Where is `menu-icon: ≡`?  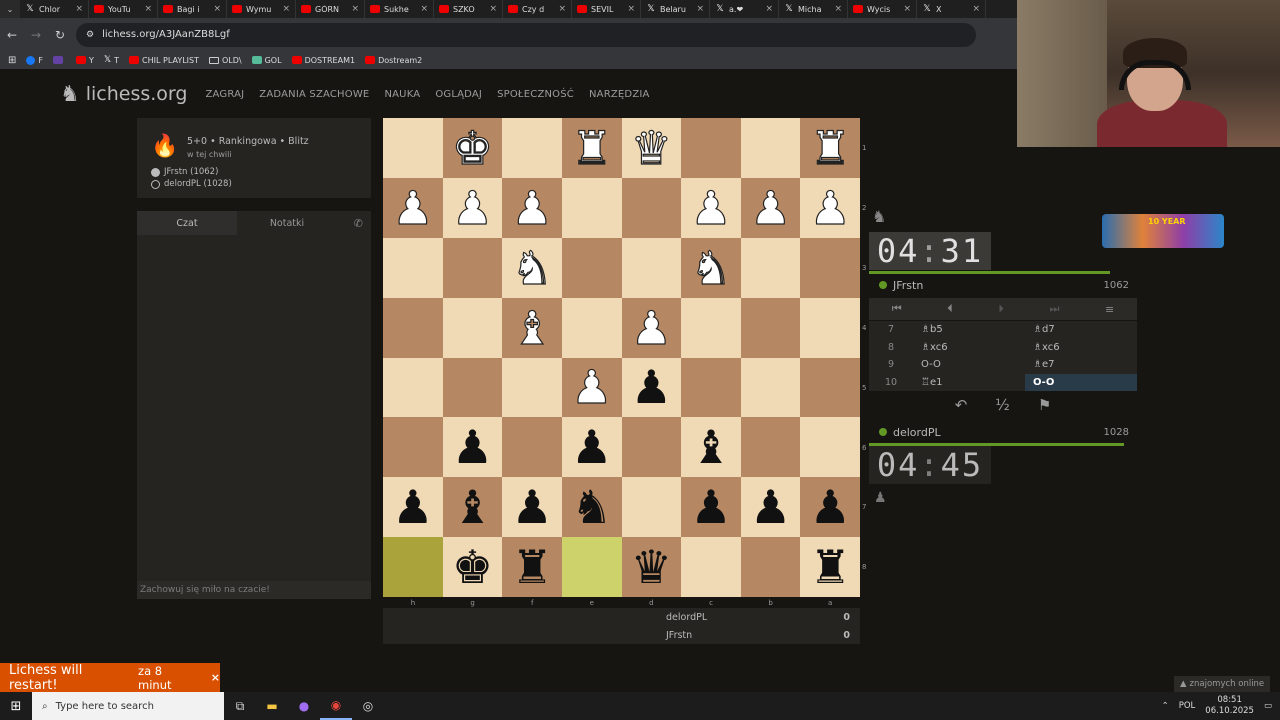
menu-icon: ≡ is located at coordinates (1109, 309).